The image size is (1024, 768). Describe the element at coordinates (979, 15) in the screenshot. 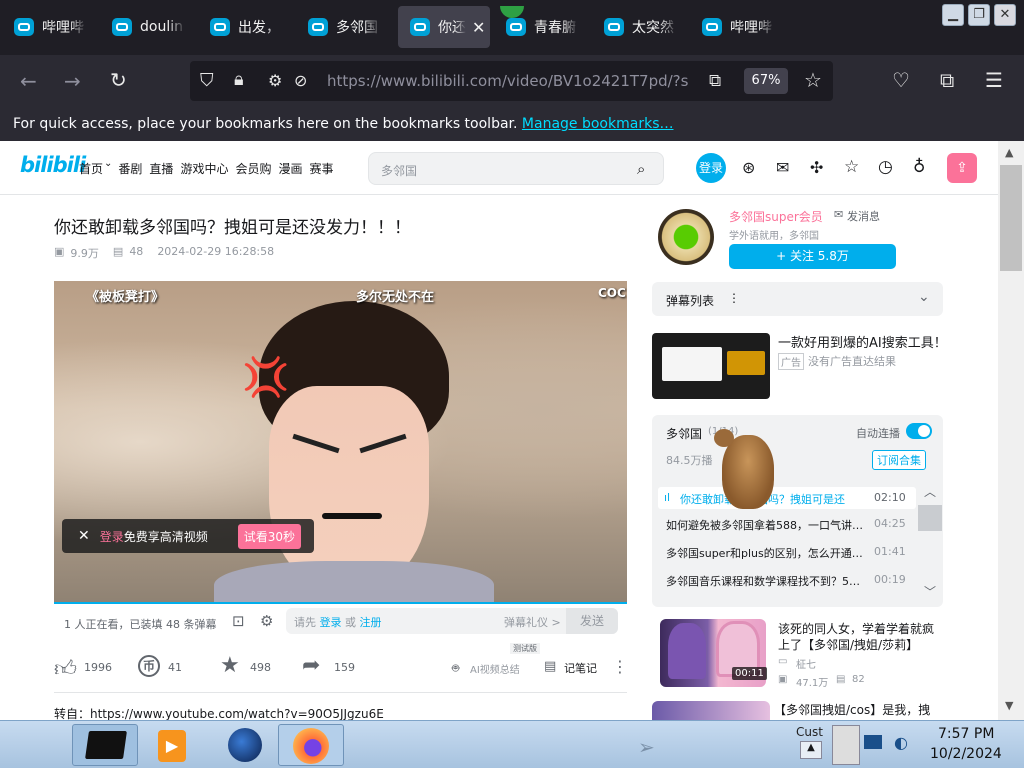

I see `restore-button: ❐` at that location.